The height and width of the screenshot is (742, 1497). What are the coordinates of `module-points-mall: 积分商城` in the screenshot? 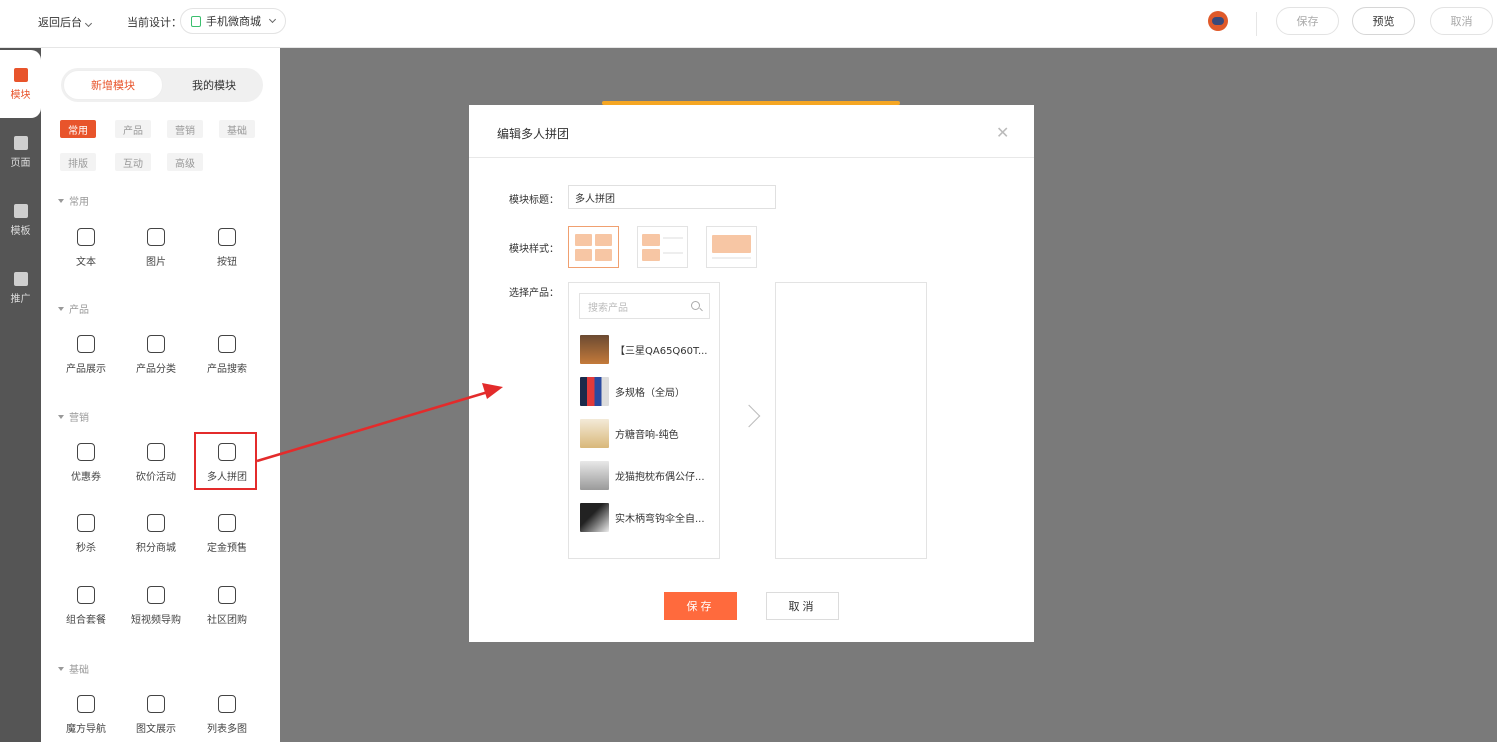 It's located at (156, 534).